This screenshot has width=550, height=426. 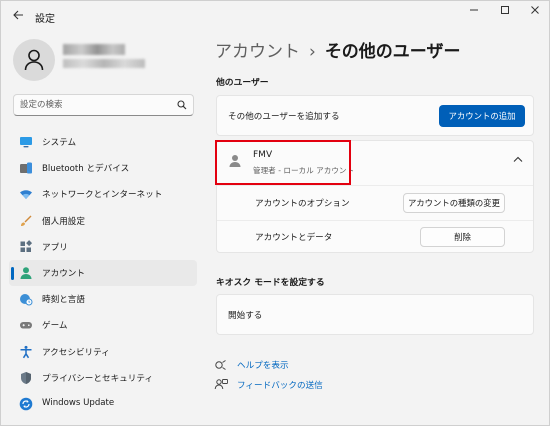 I want to click on sidebar-item-apps: アプリ, so click(x=103, y=247).